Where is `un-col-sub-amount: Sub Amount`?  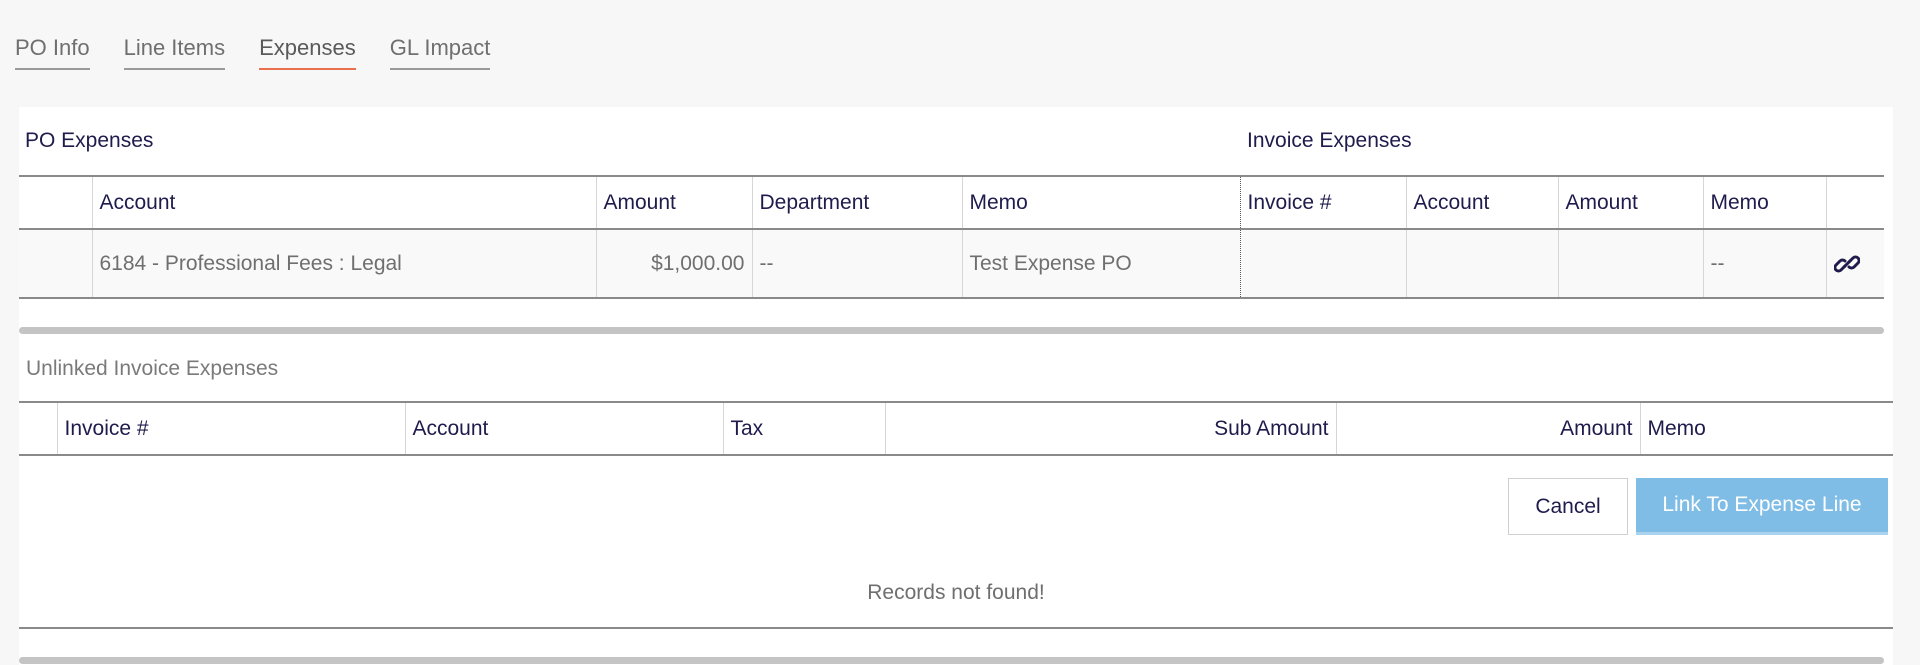
un-col-sub-amount: Sub Amount is located at coordinates (1110, 428).